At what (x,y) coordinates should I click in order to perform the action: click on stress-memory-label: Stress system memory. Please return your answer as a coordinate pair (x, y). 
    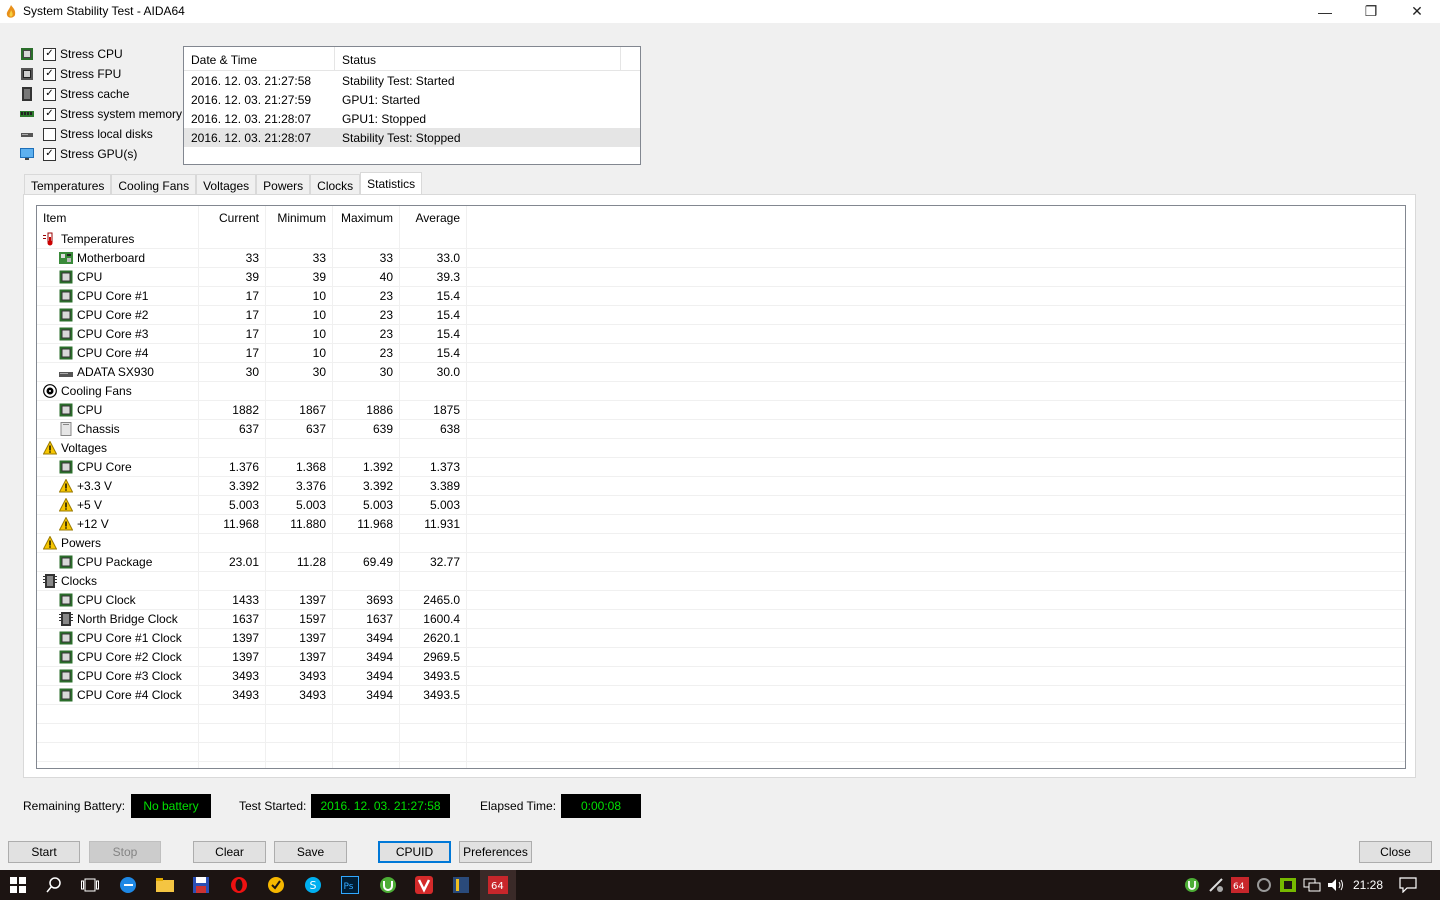
    Looking at the image, I should click on (121, 114).